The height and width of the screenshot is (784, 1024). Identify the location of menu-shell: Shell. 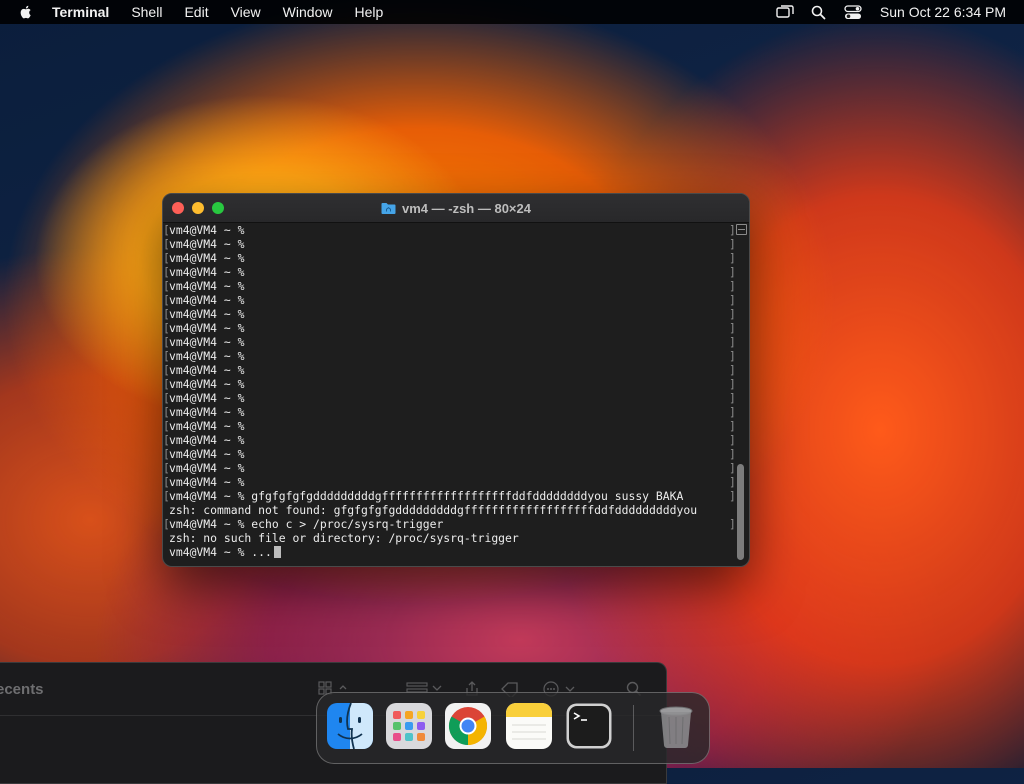
(146, 12).